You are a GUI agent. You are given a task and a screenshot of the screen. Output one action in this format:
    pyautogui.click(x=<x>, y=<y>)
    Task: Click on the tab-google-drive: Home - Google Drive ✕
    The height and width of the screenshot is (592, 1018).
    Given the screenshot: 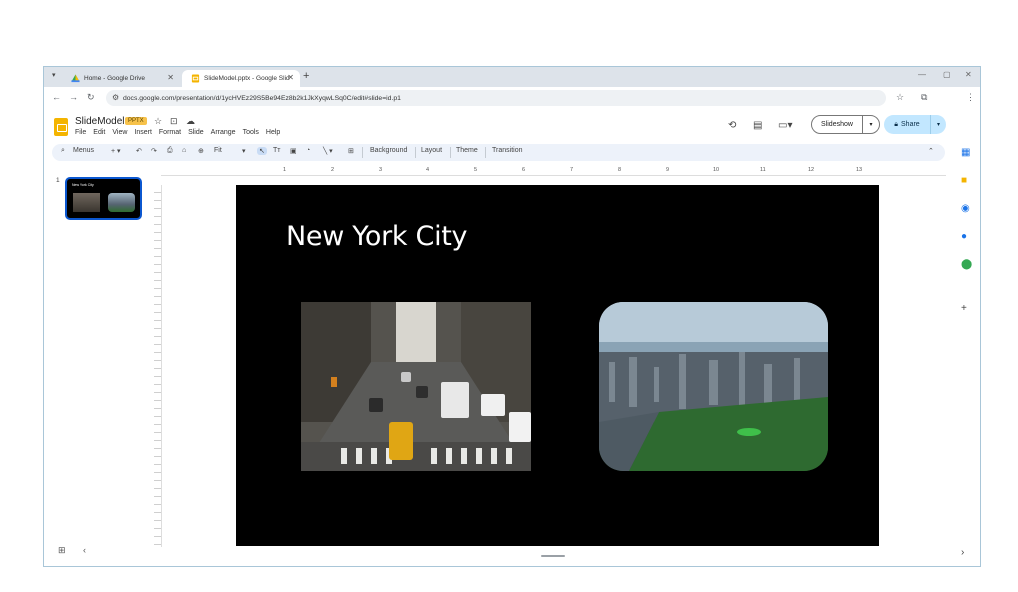 What is the action you would take?
    pyautogui.click(x=121, y=78)
    